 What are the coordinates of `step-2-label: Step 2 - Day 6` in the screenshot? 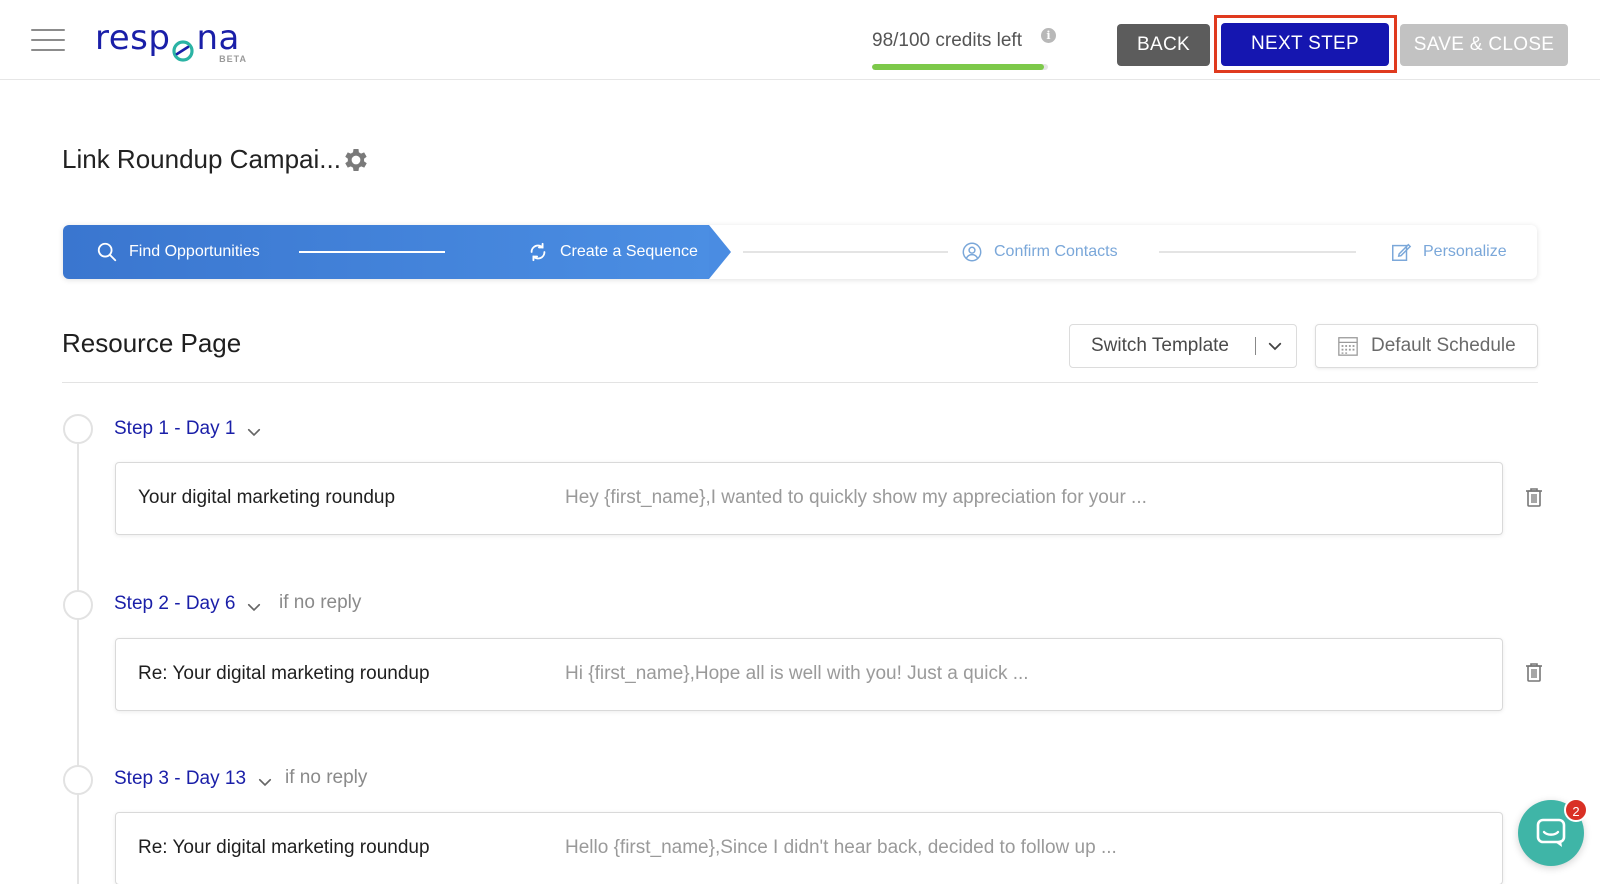 It's located at (188, 604).